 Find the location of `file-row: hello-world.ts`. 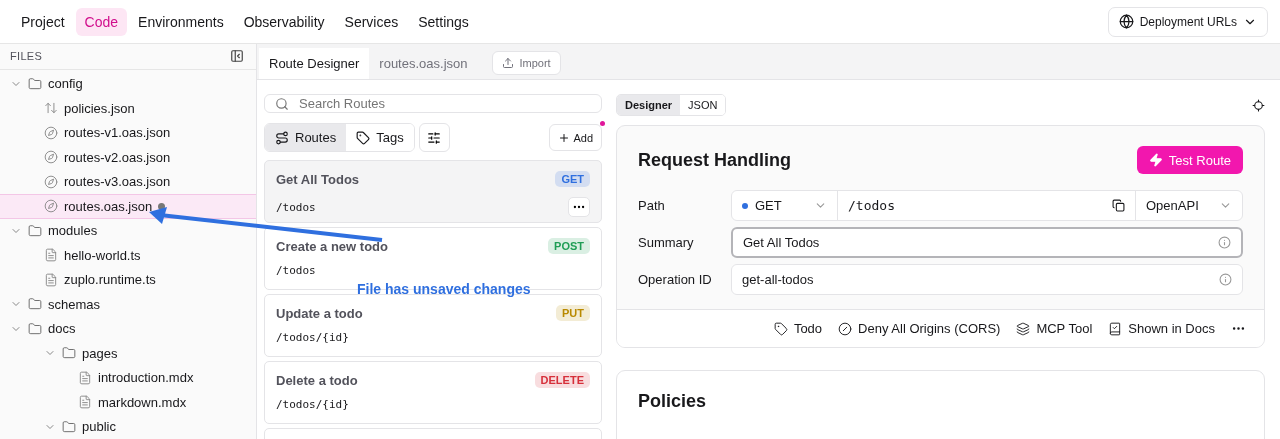

file-row: hello-world.ts is located at coordinates (128, 255).